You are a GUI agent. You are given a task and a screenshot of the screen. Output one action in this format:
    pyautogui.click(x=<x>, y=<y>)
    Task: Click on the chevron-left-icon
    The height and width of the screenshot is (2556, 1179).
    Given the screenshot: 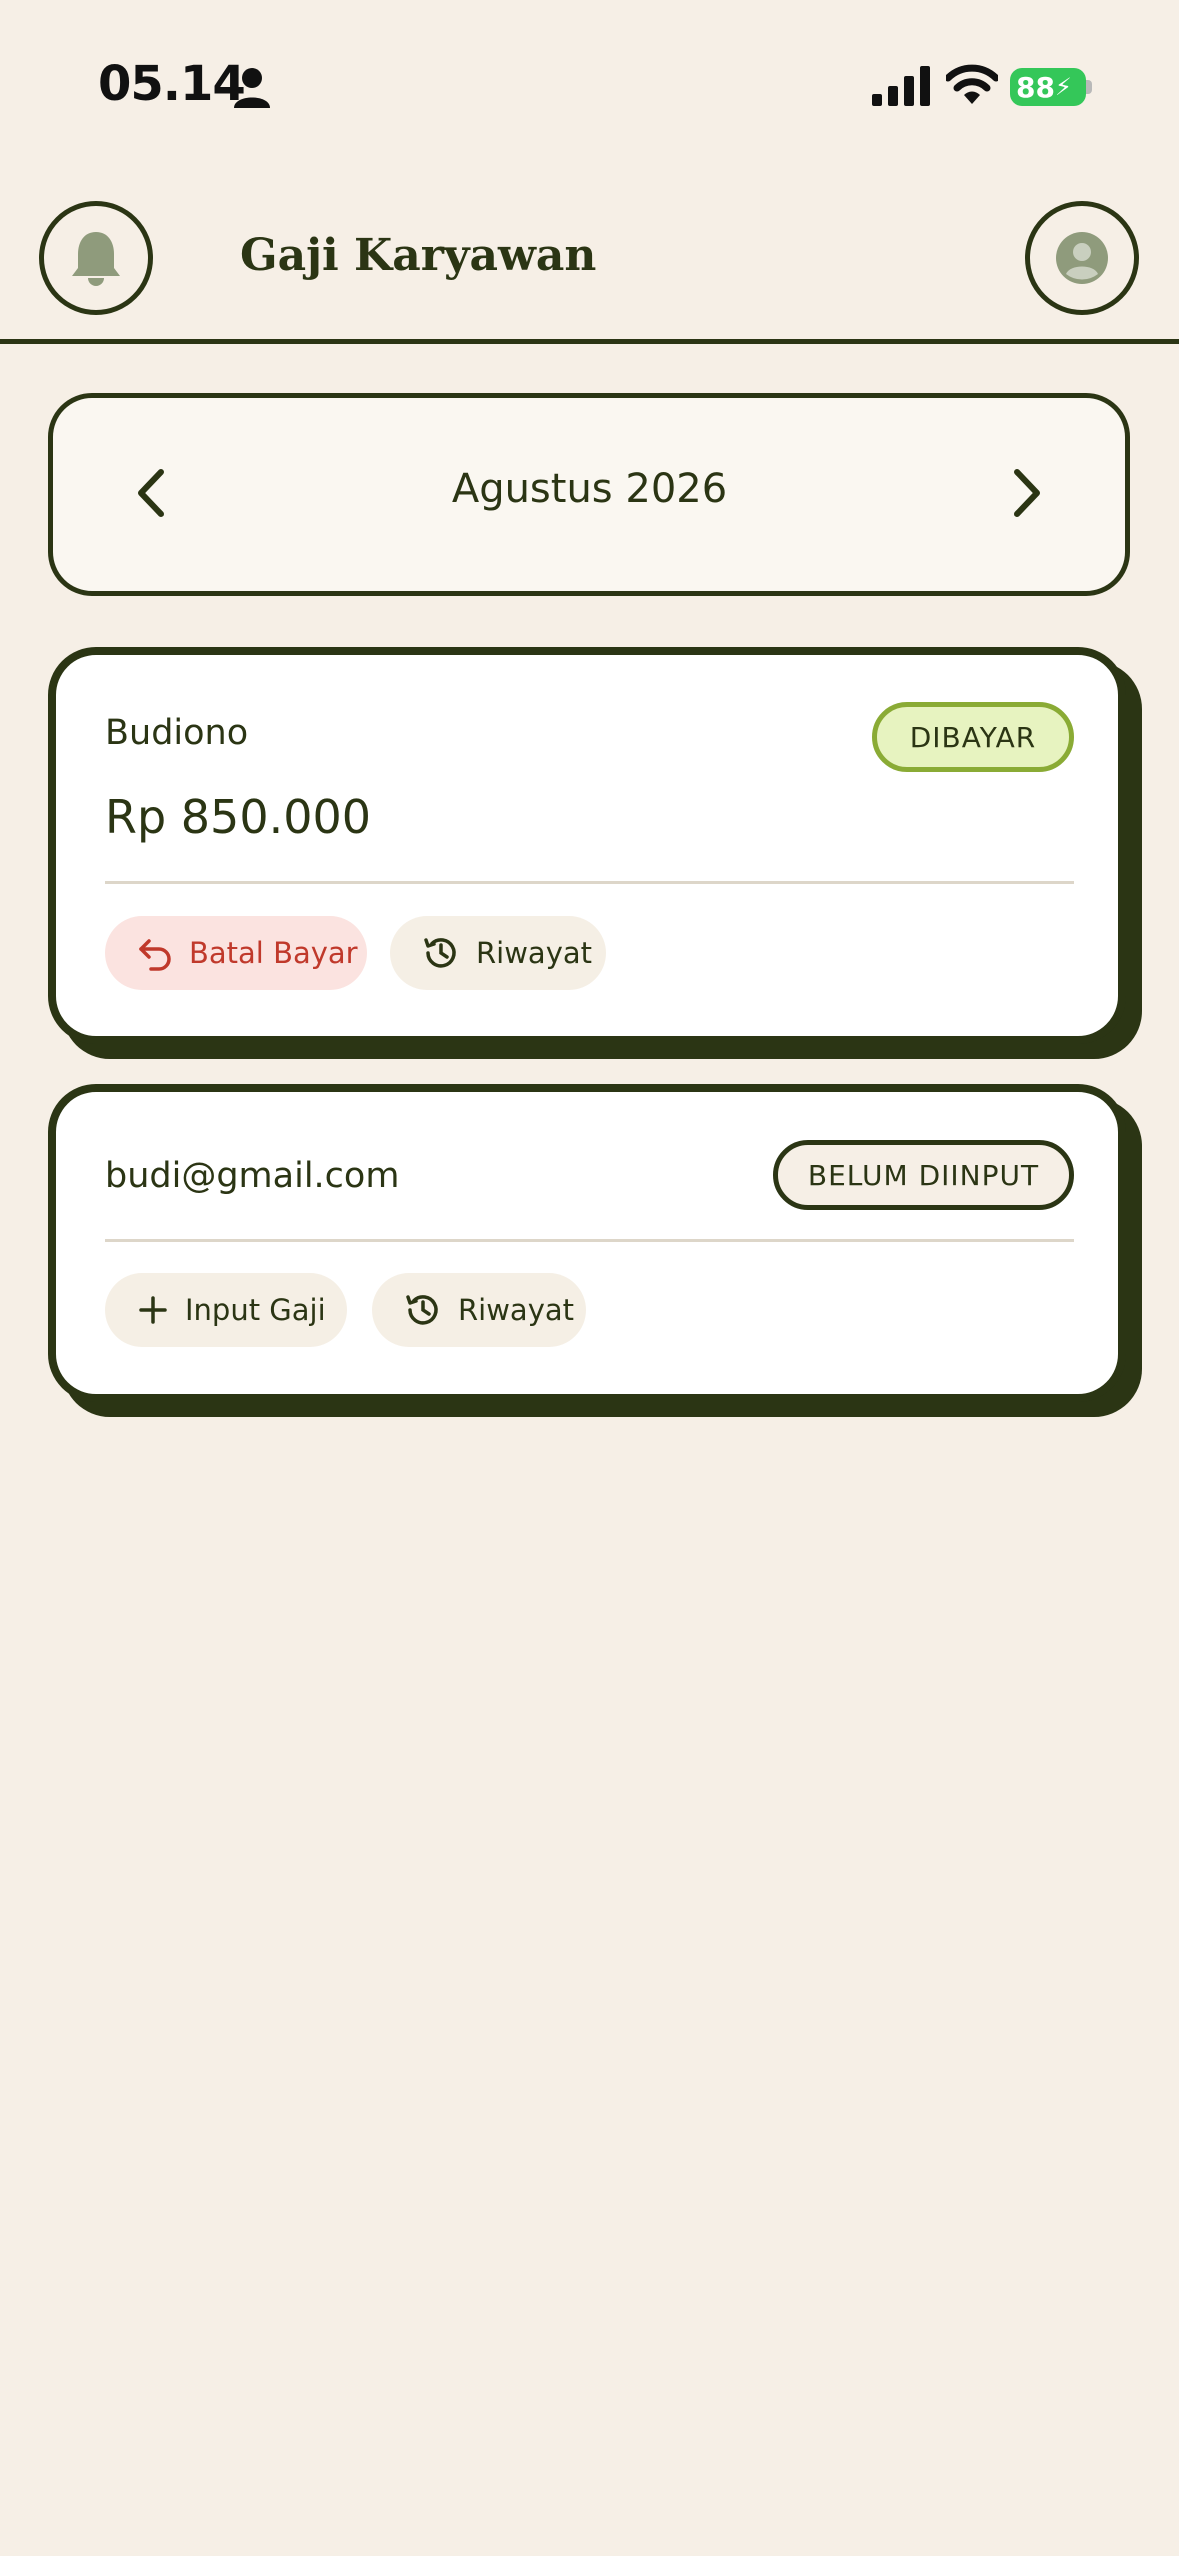 What is the action you would take?
    pyautogui.click(x=151, y=493)
    